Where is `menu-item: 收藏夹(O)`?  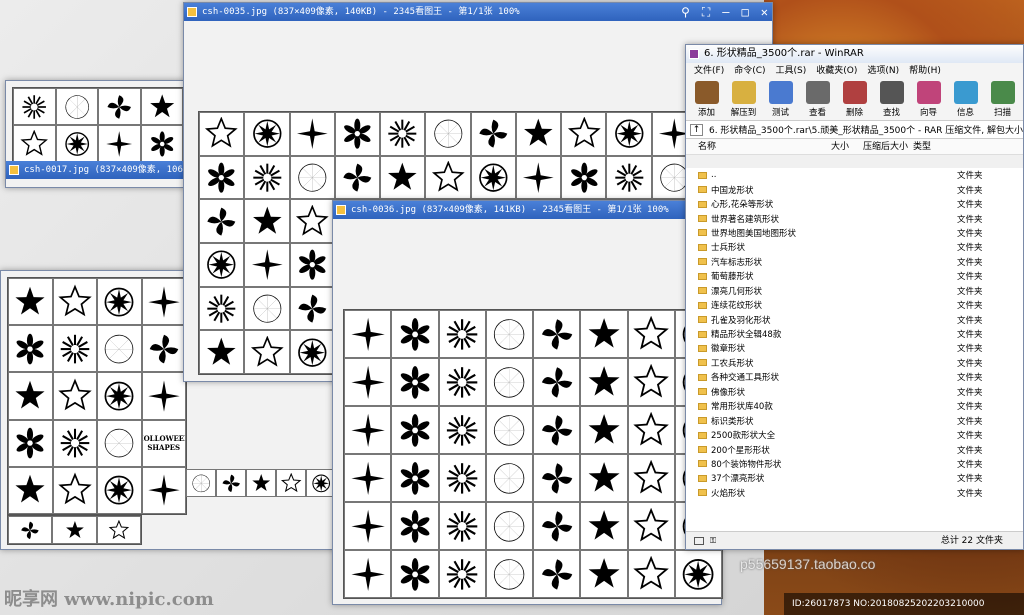 menu-item: 收藏夹(O) is located at coordinates (836, 71).